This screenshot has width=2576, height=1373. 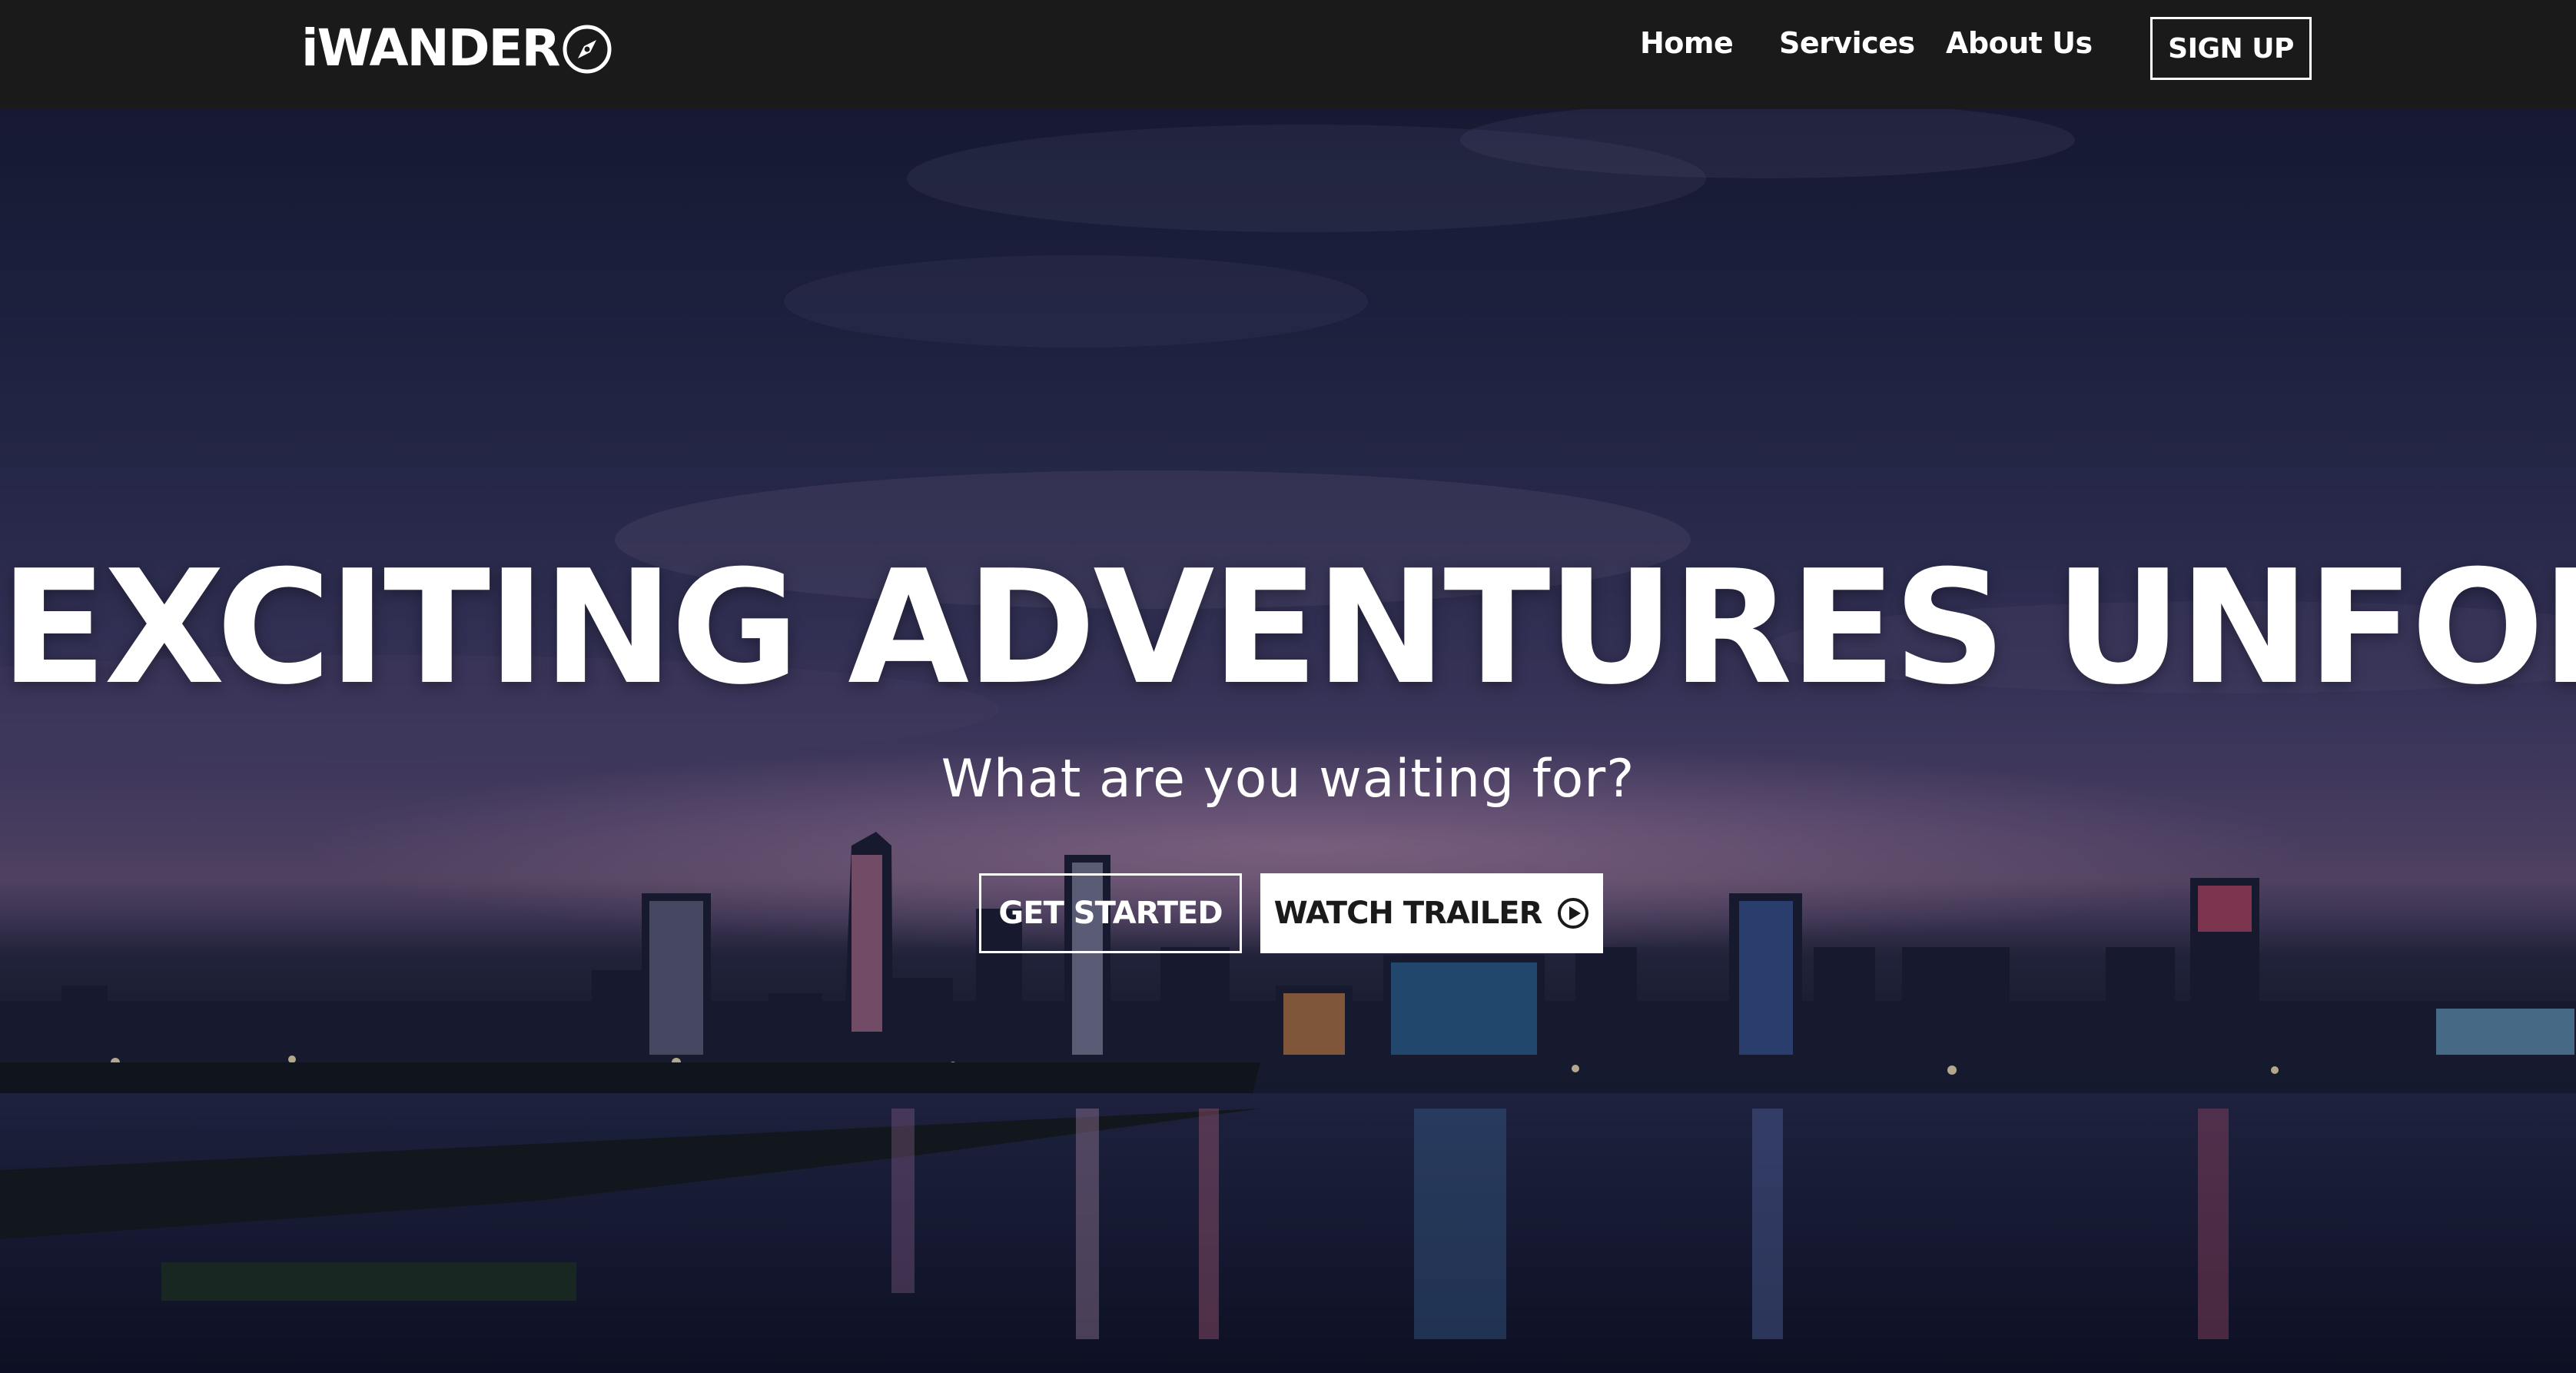 I want to click on watch-trailer-button: WATCH TRAILER, so click(x=1431, y=913).